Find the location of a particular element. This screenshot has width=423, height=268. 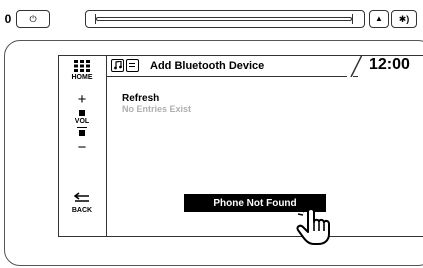

home-button: HOME is located at coordinates (82, 72).